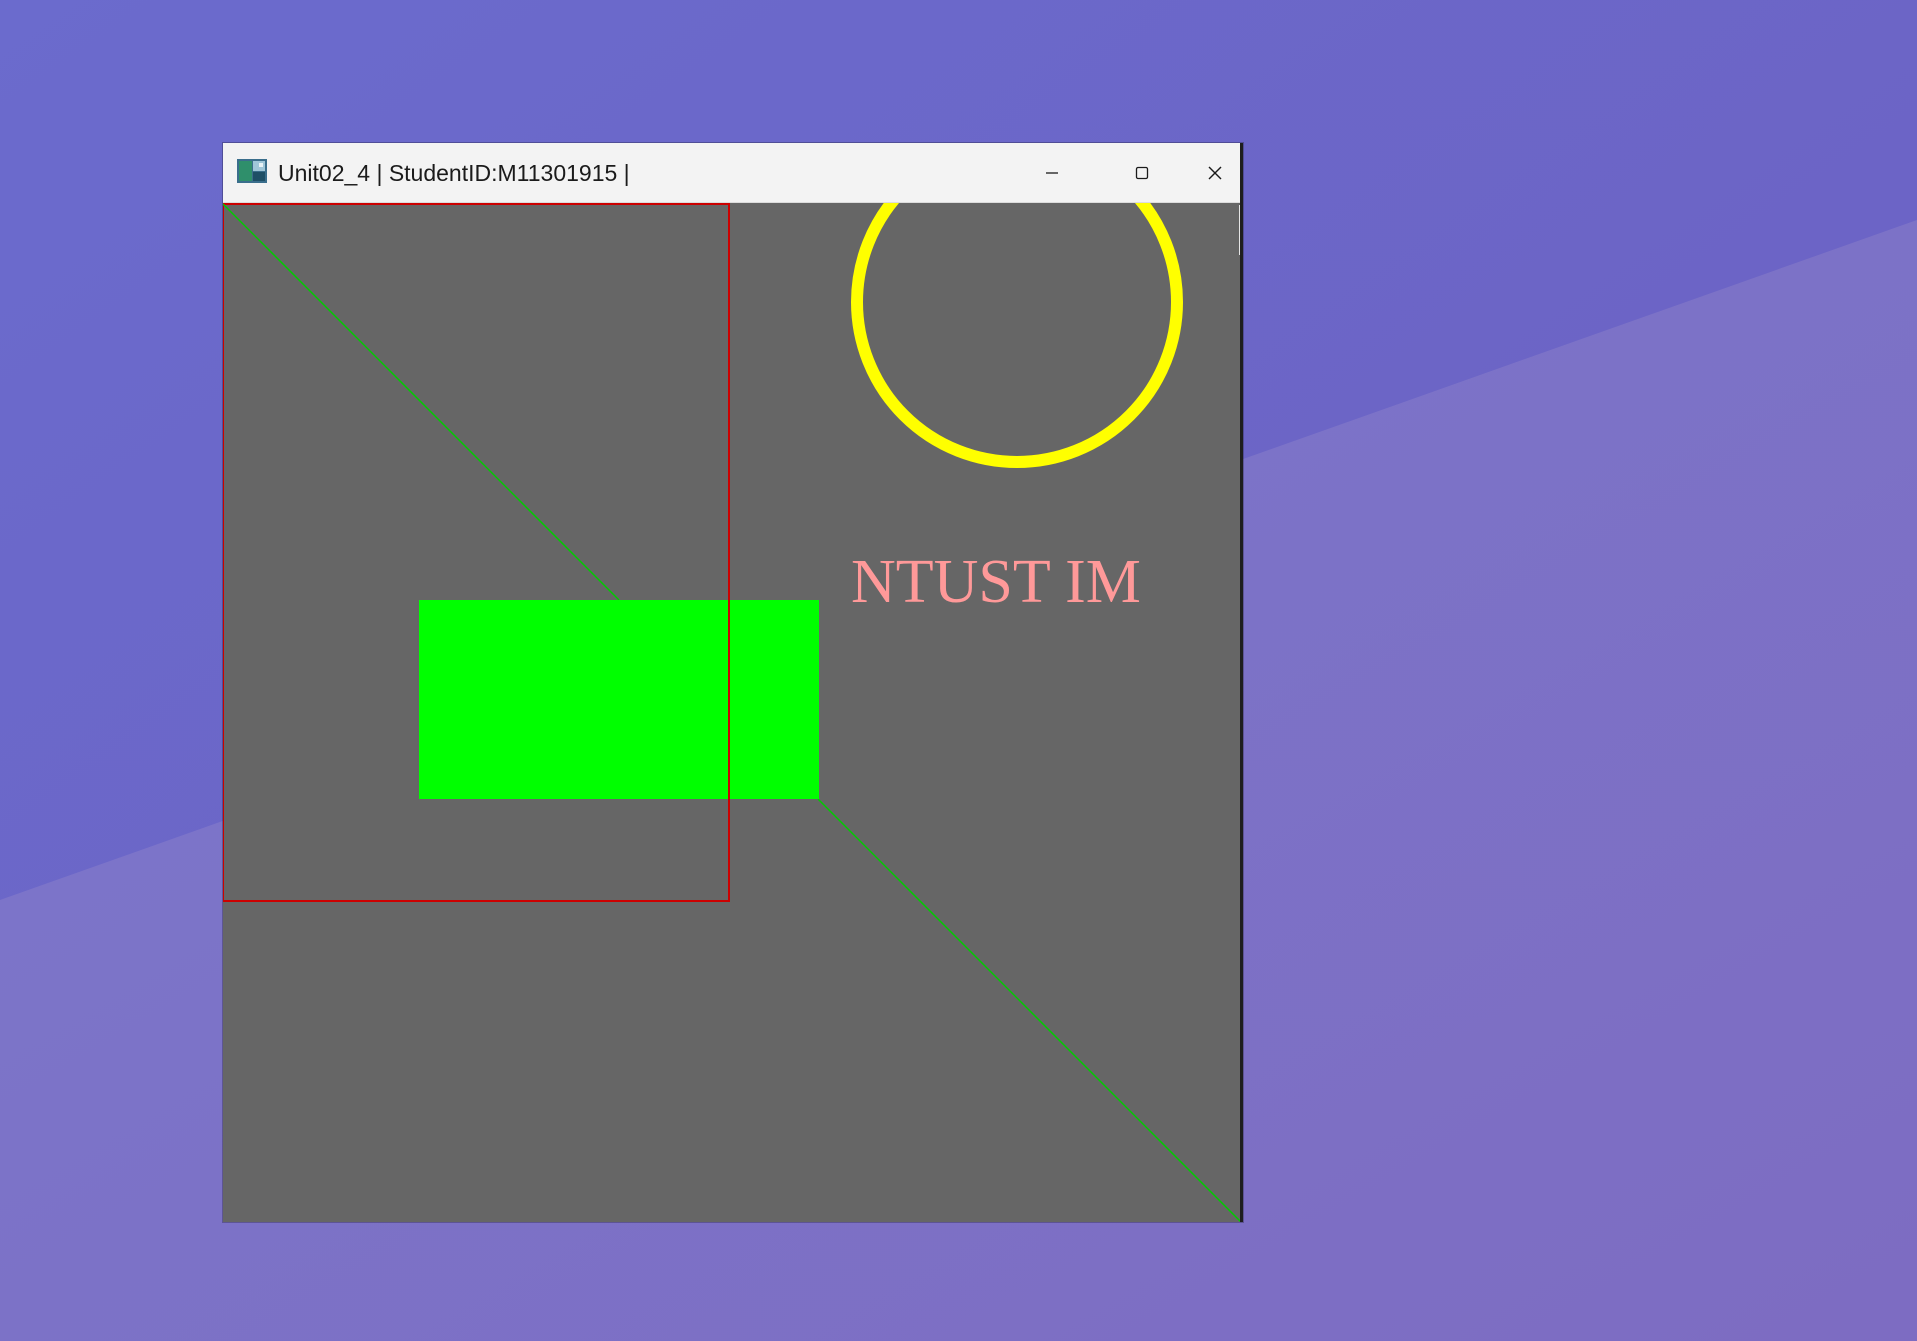  I want to click on minimize-button, so click(1052, 173).